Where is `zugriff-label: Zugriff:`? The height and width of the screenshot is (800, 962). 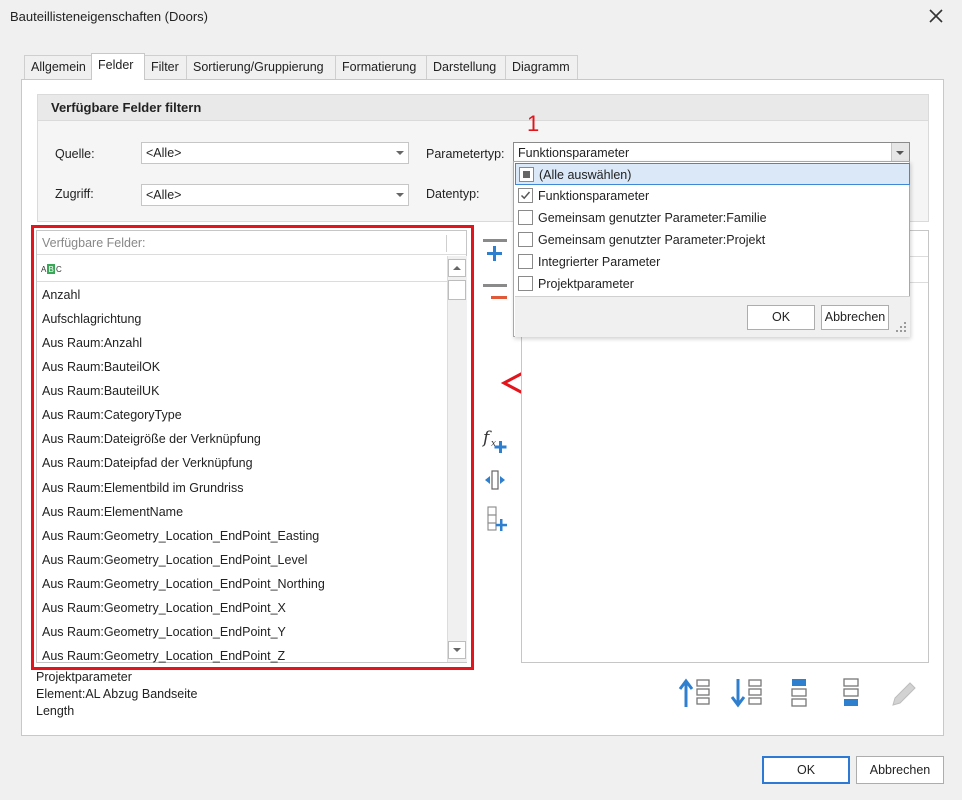
zugriff-label: Zugriff: is located at coordinates (74, 194).